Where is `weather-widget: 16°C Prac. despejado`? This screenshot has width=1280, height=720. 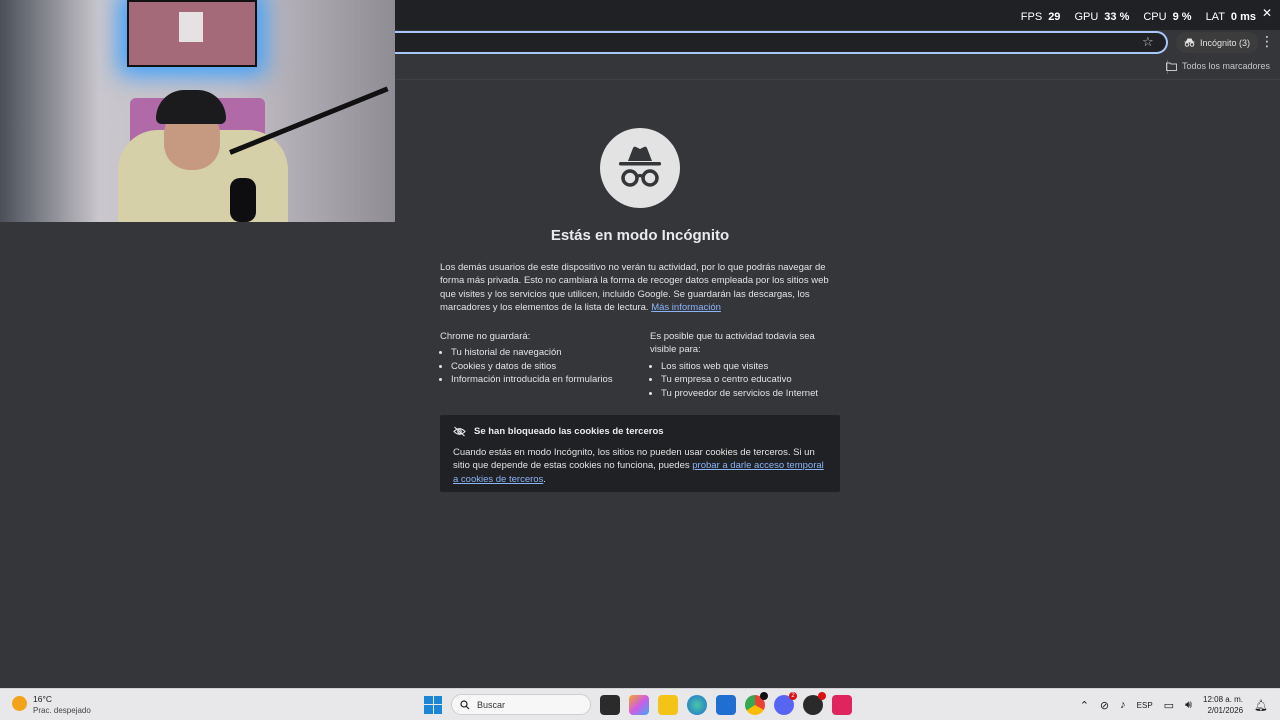 weather-widget: 16°C Prac. despejado is located at coordinates (51, 704).